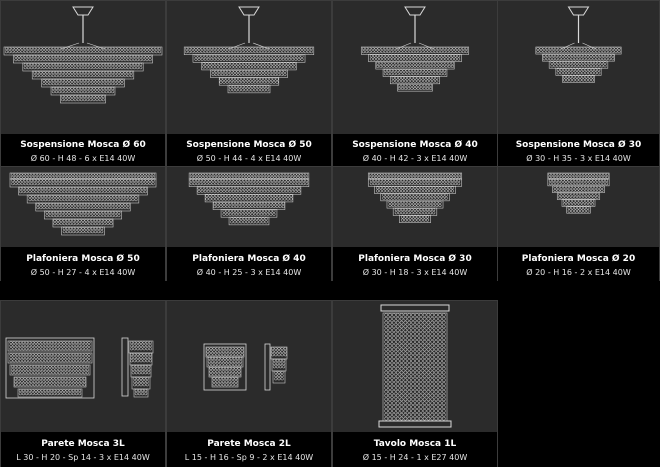 The image size is (660, 467). What do you see at coordinates (578, 145) in the screenshot?
I see `product-name: Sospensione Mosca Ø 30` at bounding box center [578, 145].